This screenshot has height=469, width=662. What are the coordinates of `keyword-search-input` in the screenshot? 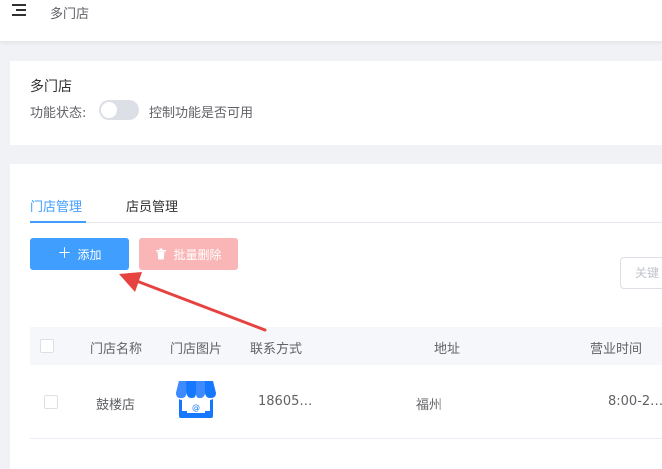 It's located at (641, 273).